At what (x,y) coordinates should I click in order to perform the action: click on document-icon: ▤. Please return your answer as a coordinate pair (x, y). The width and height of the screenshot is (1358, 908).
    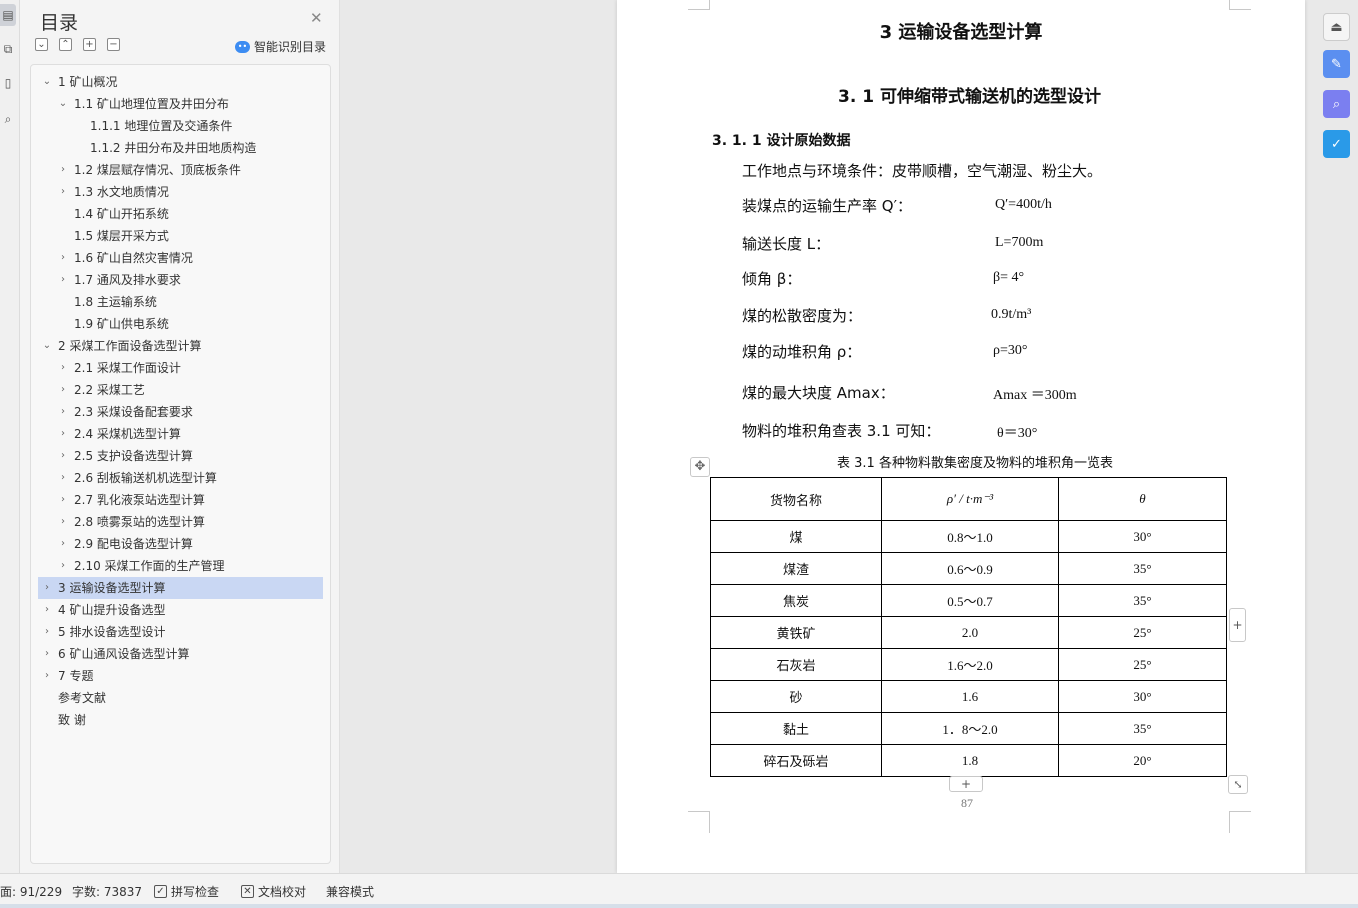
    Looking at the image, I should click on (8, 15).